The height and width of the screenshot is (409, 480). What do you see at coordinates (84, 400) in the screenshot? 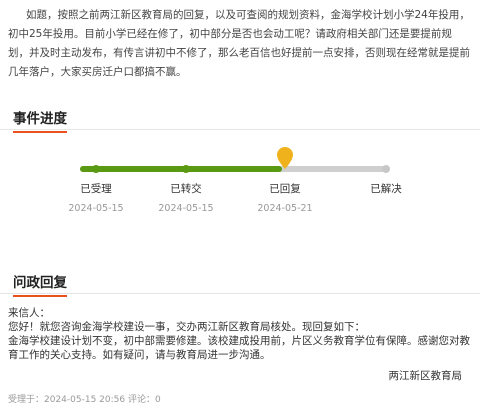
I see `accepted-meta: 受理于：2024-05-15 20:56 评论：0` at bounding box center [84, 400].